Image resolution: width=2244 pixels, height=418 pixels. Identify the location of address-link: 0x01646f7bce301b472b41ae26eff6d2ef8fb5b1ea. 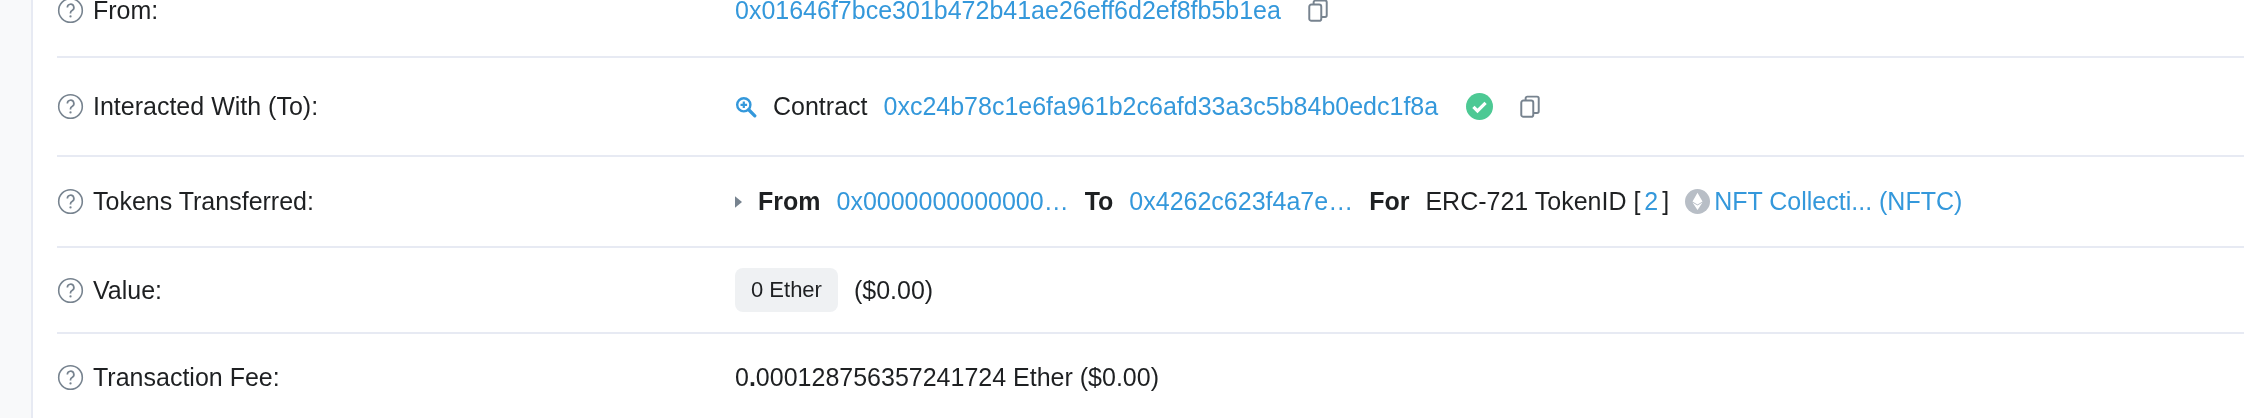
(1008, 12).